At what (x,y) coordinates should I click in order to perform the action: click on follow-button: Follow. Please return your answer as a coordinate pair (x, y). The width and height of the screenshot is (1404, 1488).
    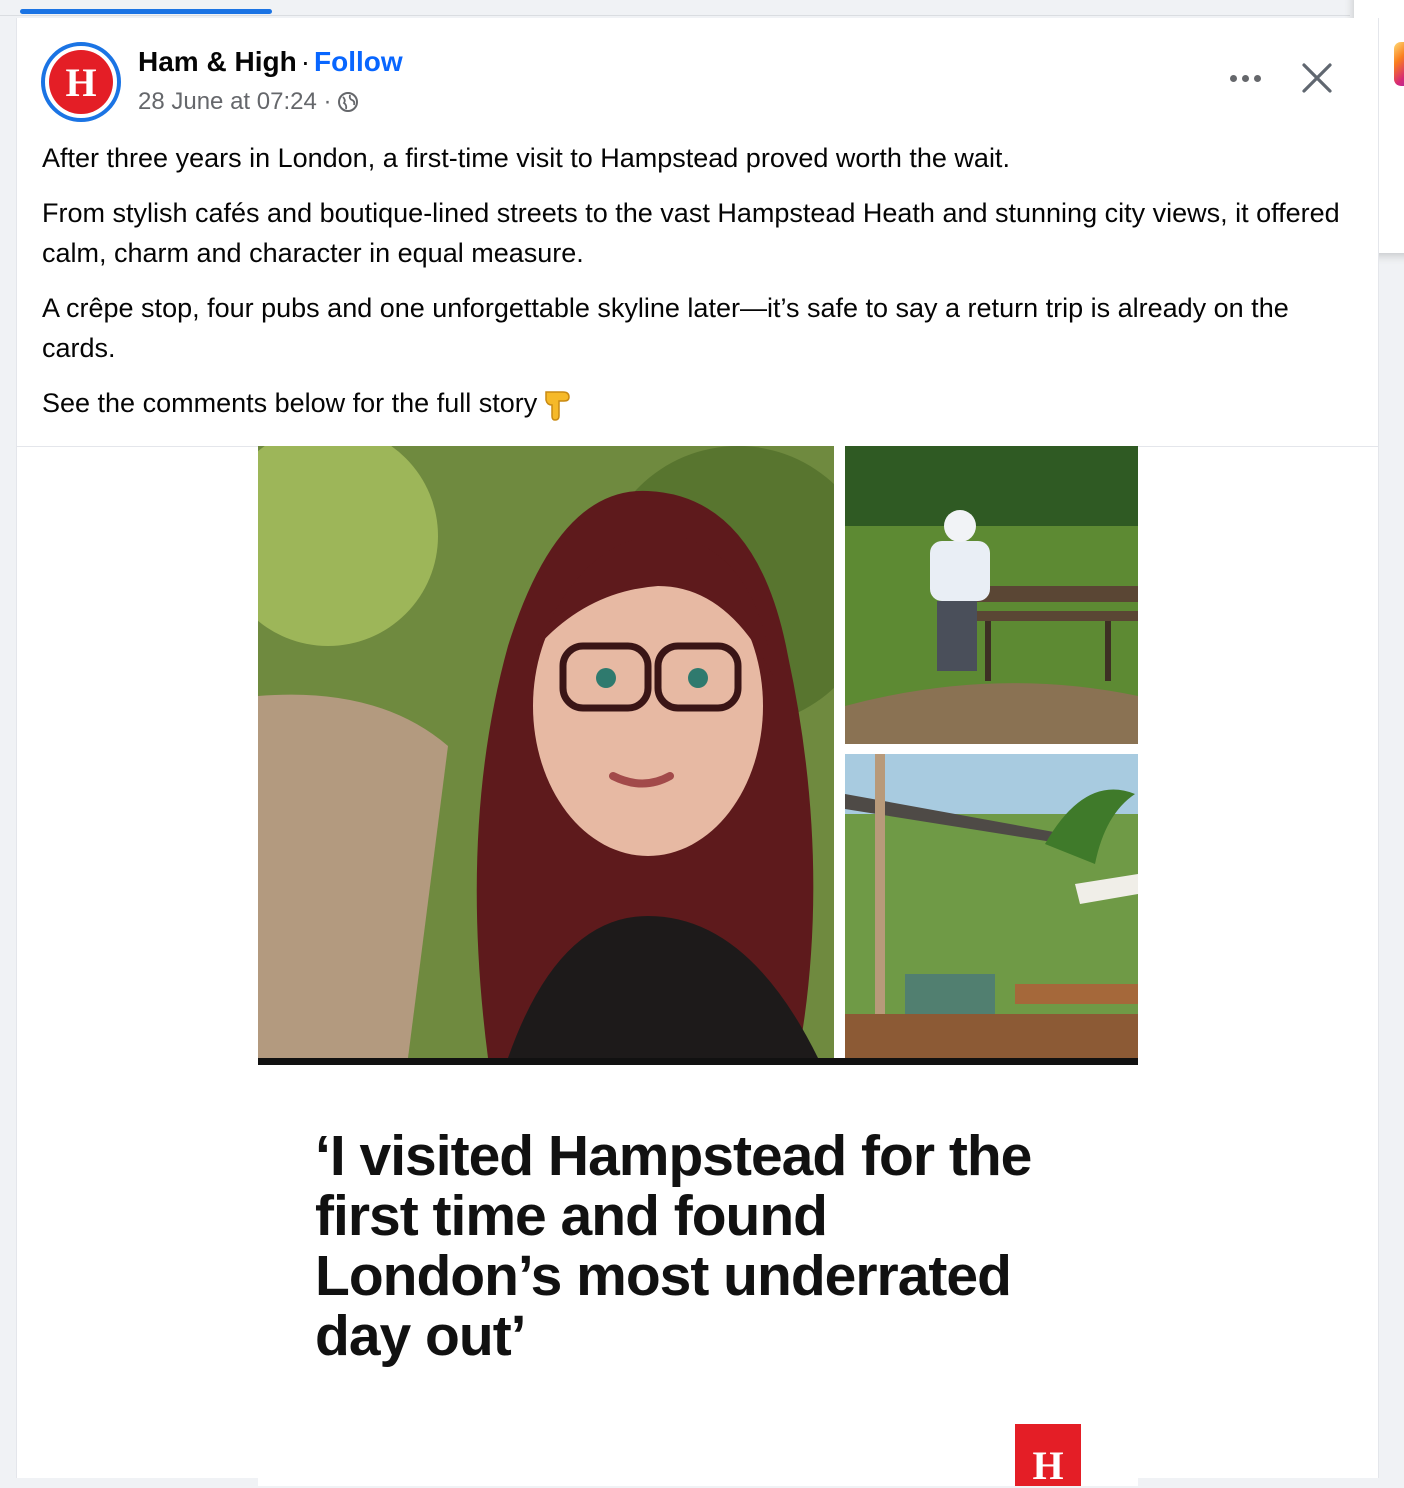
    Looking at the image, I should click on (358, 61).